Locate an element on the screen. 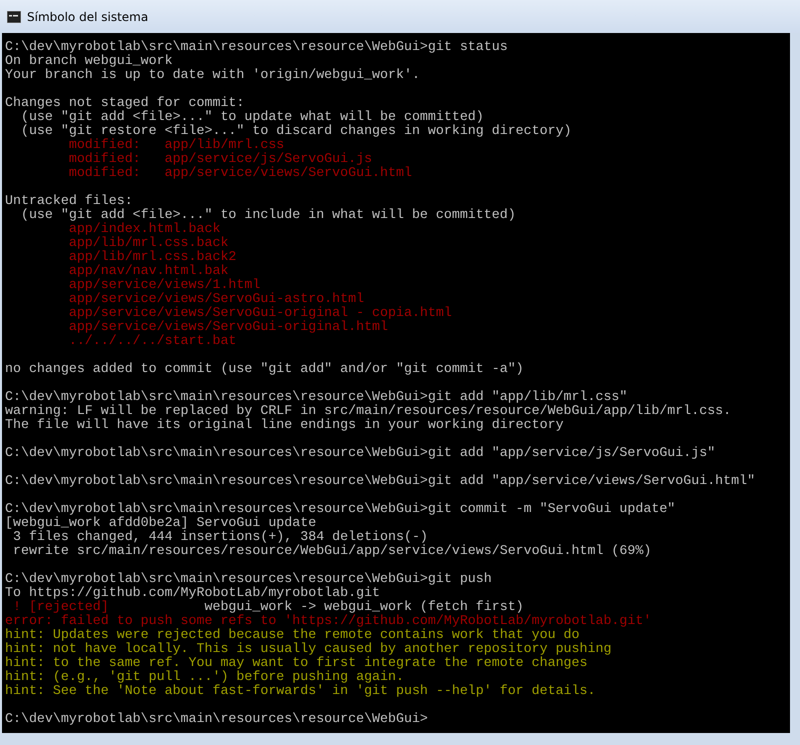 The width and height of the screenshot is (800, 745). console-line: C:\dev\myrobotlab\src\main\resources\resource\WebGui>git add "app/lib/mrl.css" is located at coordinates (316, 397).